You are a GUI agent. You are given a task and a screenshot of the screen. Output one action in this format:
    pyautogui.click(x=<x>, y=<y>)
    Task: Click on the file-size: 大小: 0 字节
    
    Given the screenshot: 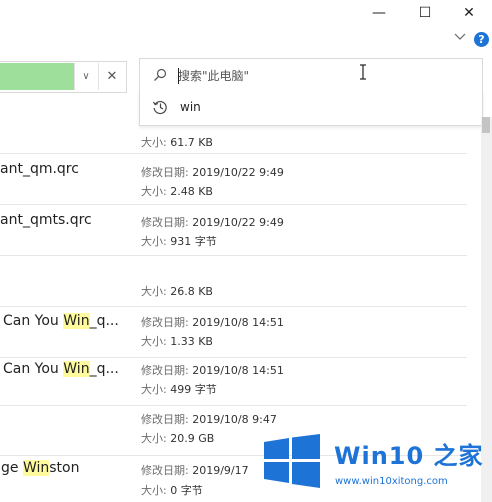 What is the action you would take?
    pyautogui.click(x=172, y=490)
    